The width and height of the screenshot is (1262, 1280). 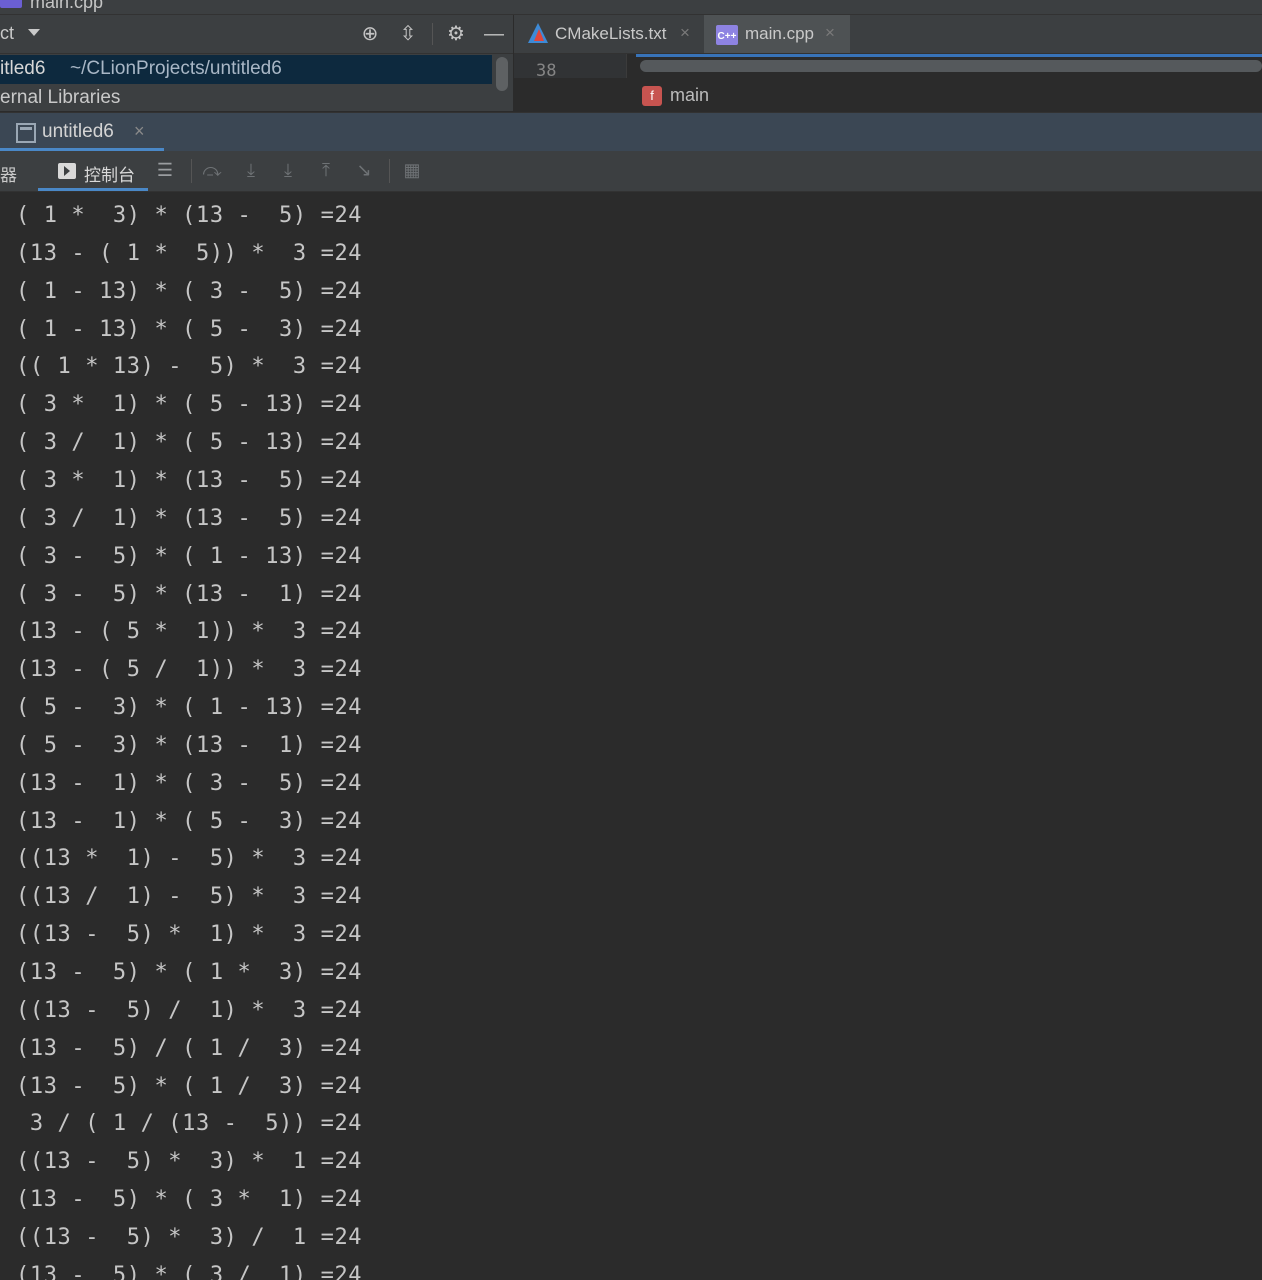 I want to click on editor-accent-line, so click(x=949, y=55).